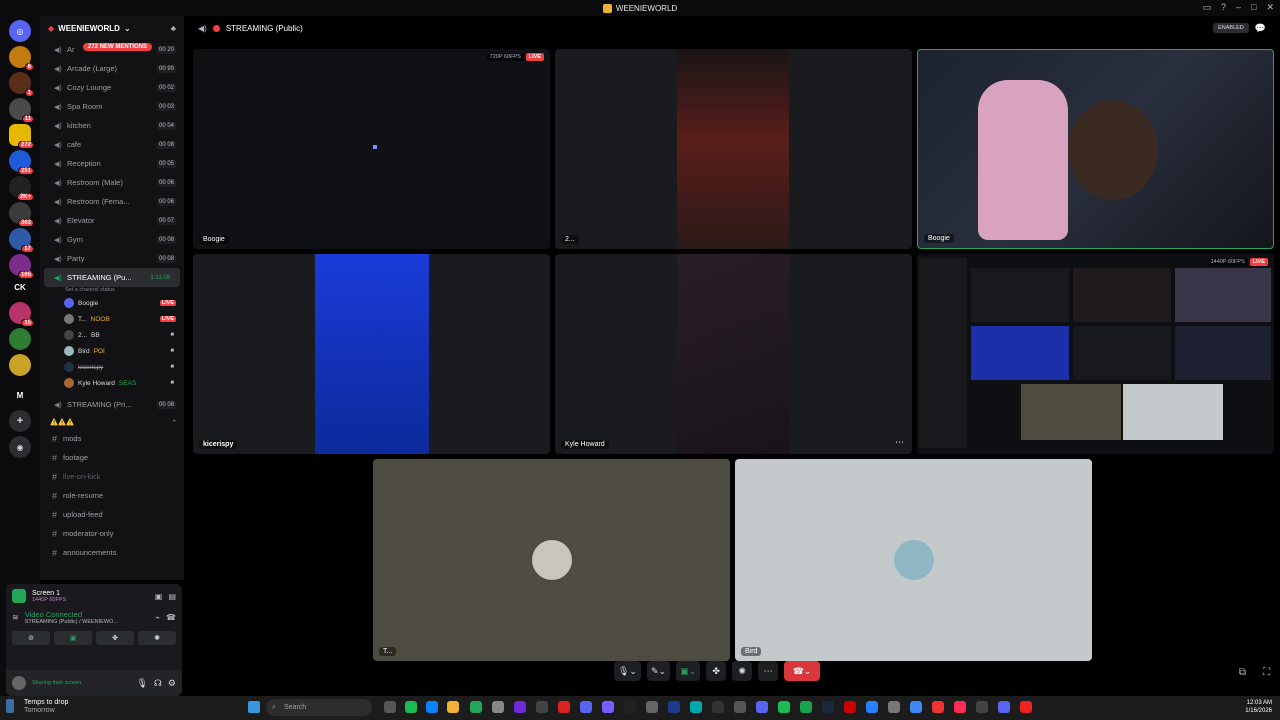  I want to click on disconnect-icon: ☎, so click(171, 617).